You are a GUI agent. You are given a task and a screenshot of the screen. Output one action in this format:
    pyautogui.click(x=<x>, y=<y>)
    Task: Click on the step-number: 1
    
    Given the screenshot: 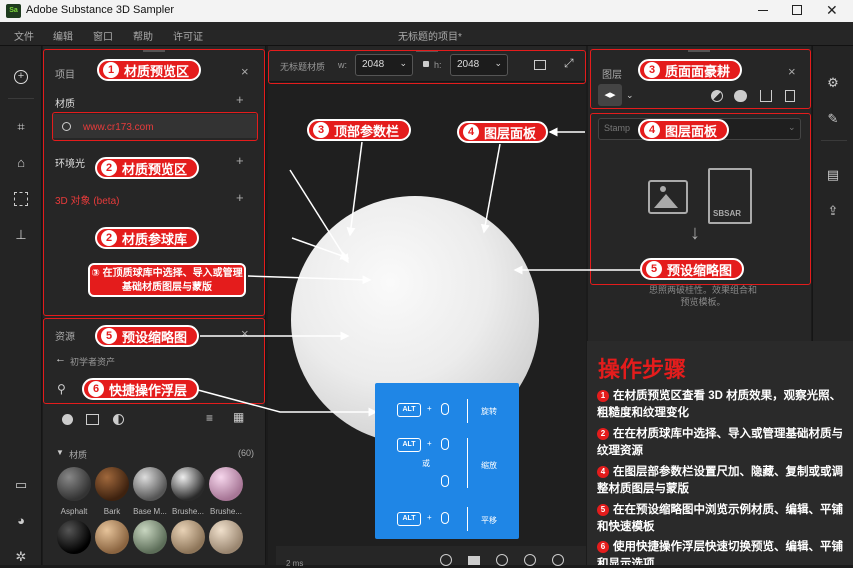 What is the action you would take?
    pyautogui.click(x=603, y=396)
    